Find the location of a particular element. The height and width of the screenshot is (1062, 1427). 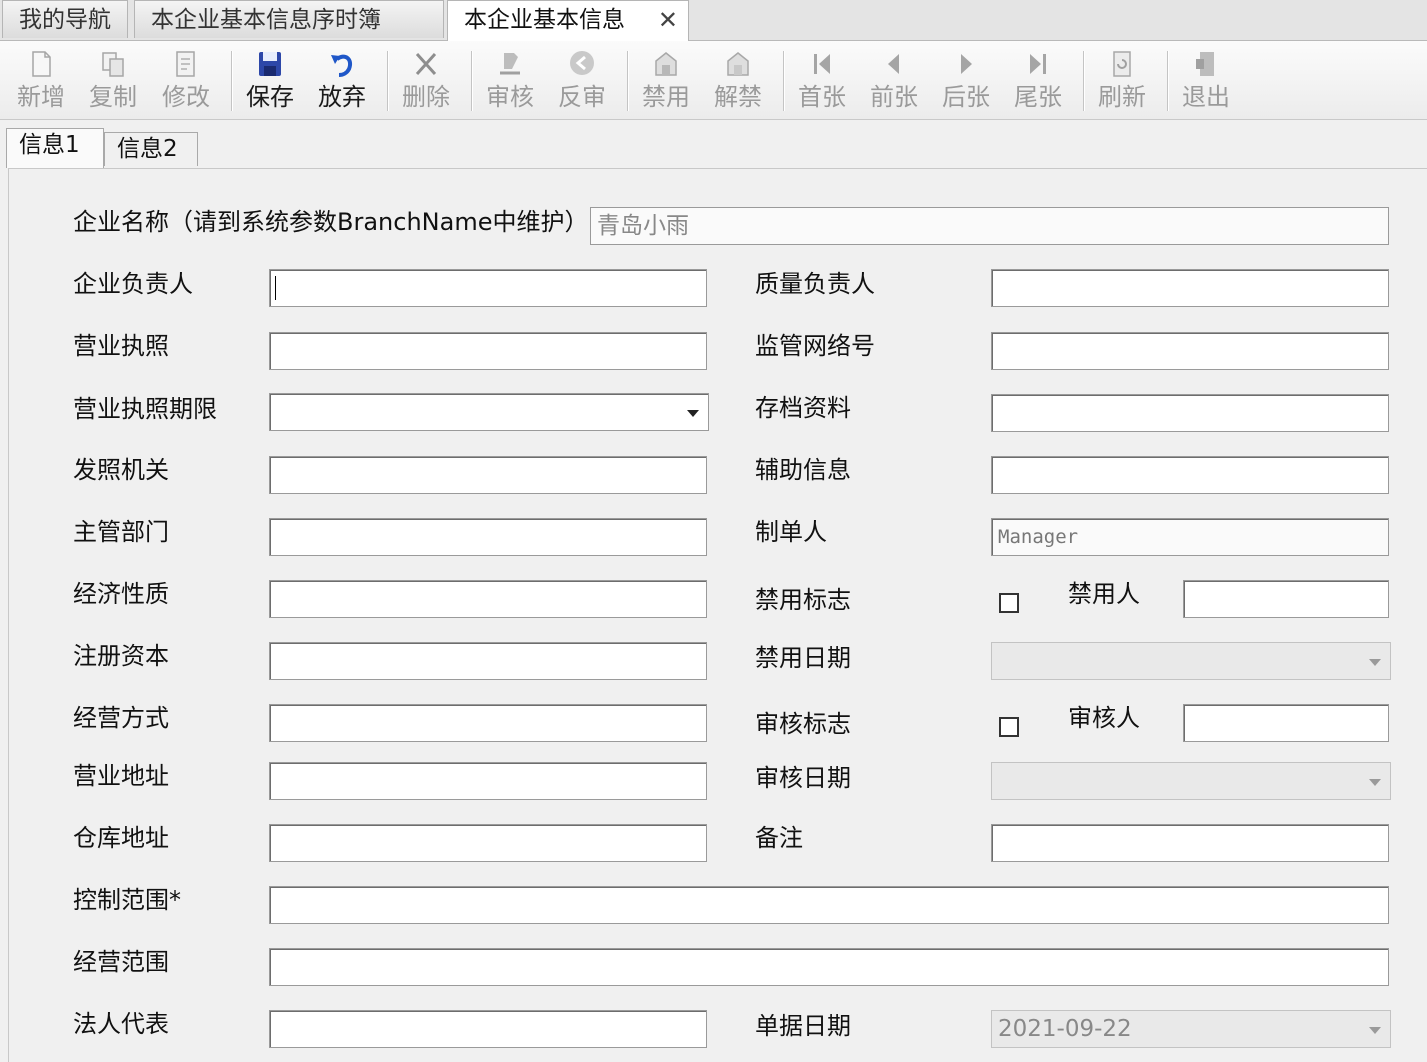

aux-info-label: 辅助信息 is located at coordinates (803, 470).